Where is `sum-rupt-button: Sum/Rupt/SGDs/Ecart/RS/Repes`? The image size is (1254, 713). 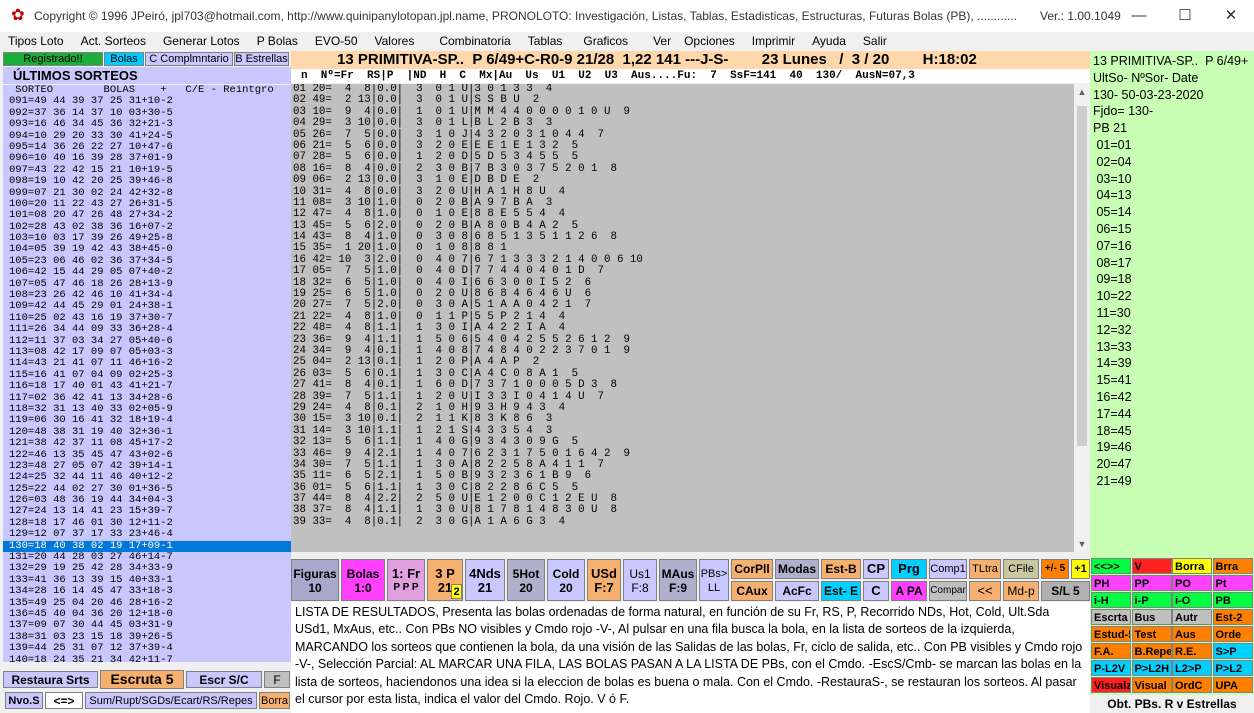 sum-rupt-button: Sum/Rupt/SGDs/Ecart/RS/Repes is located at coordinates (171, 700).